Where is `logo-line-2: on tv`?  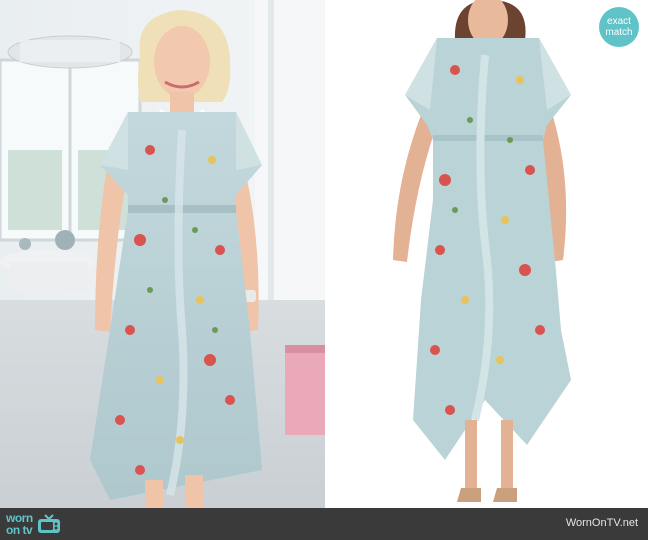 logo-line-2: on tv is located at coordinates (19, 530).